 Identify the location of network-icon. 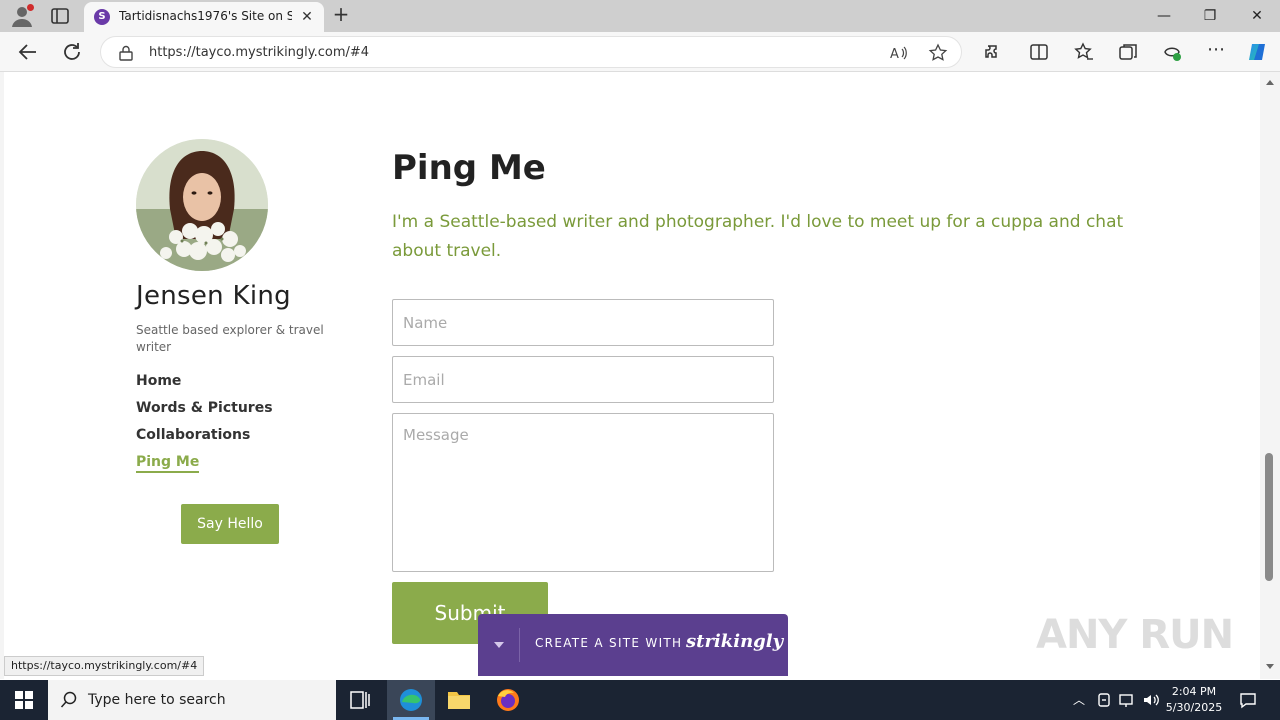
(1127, 700).